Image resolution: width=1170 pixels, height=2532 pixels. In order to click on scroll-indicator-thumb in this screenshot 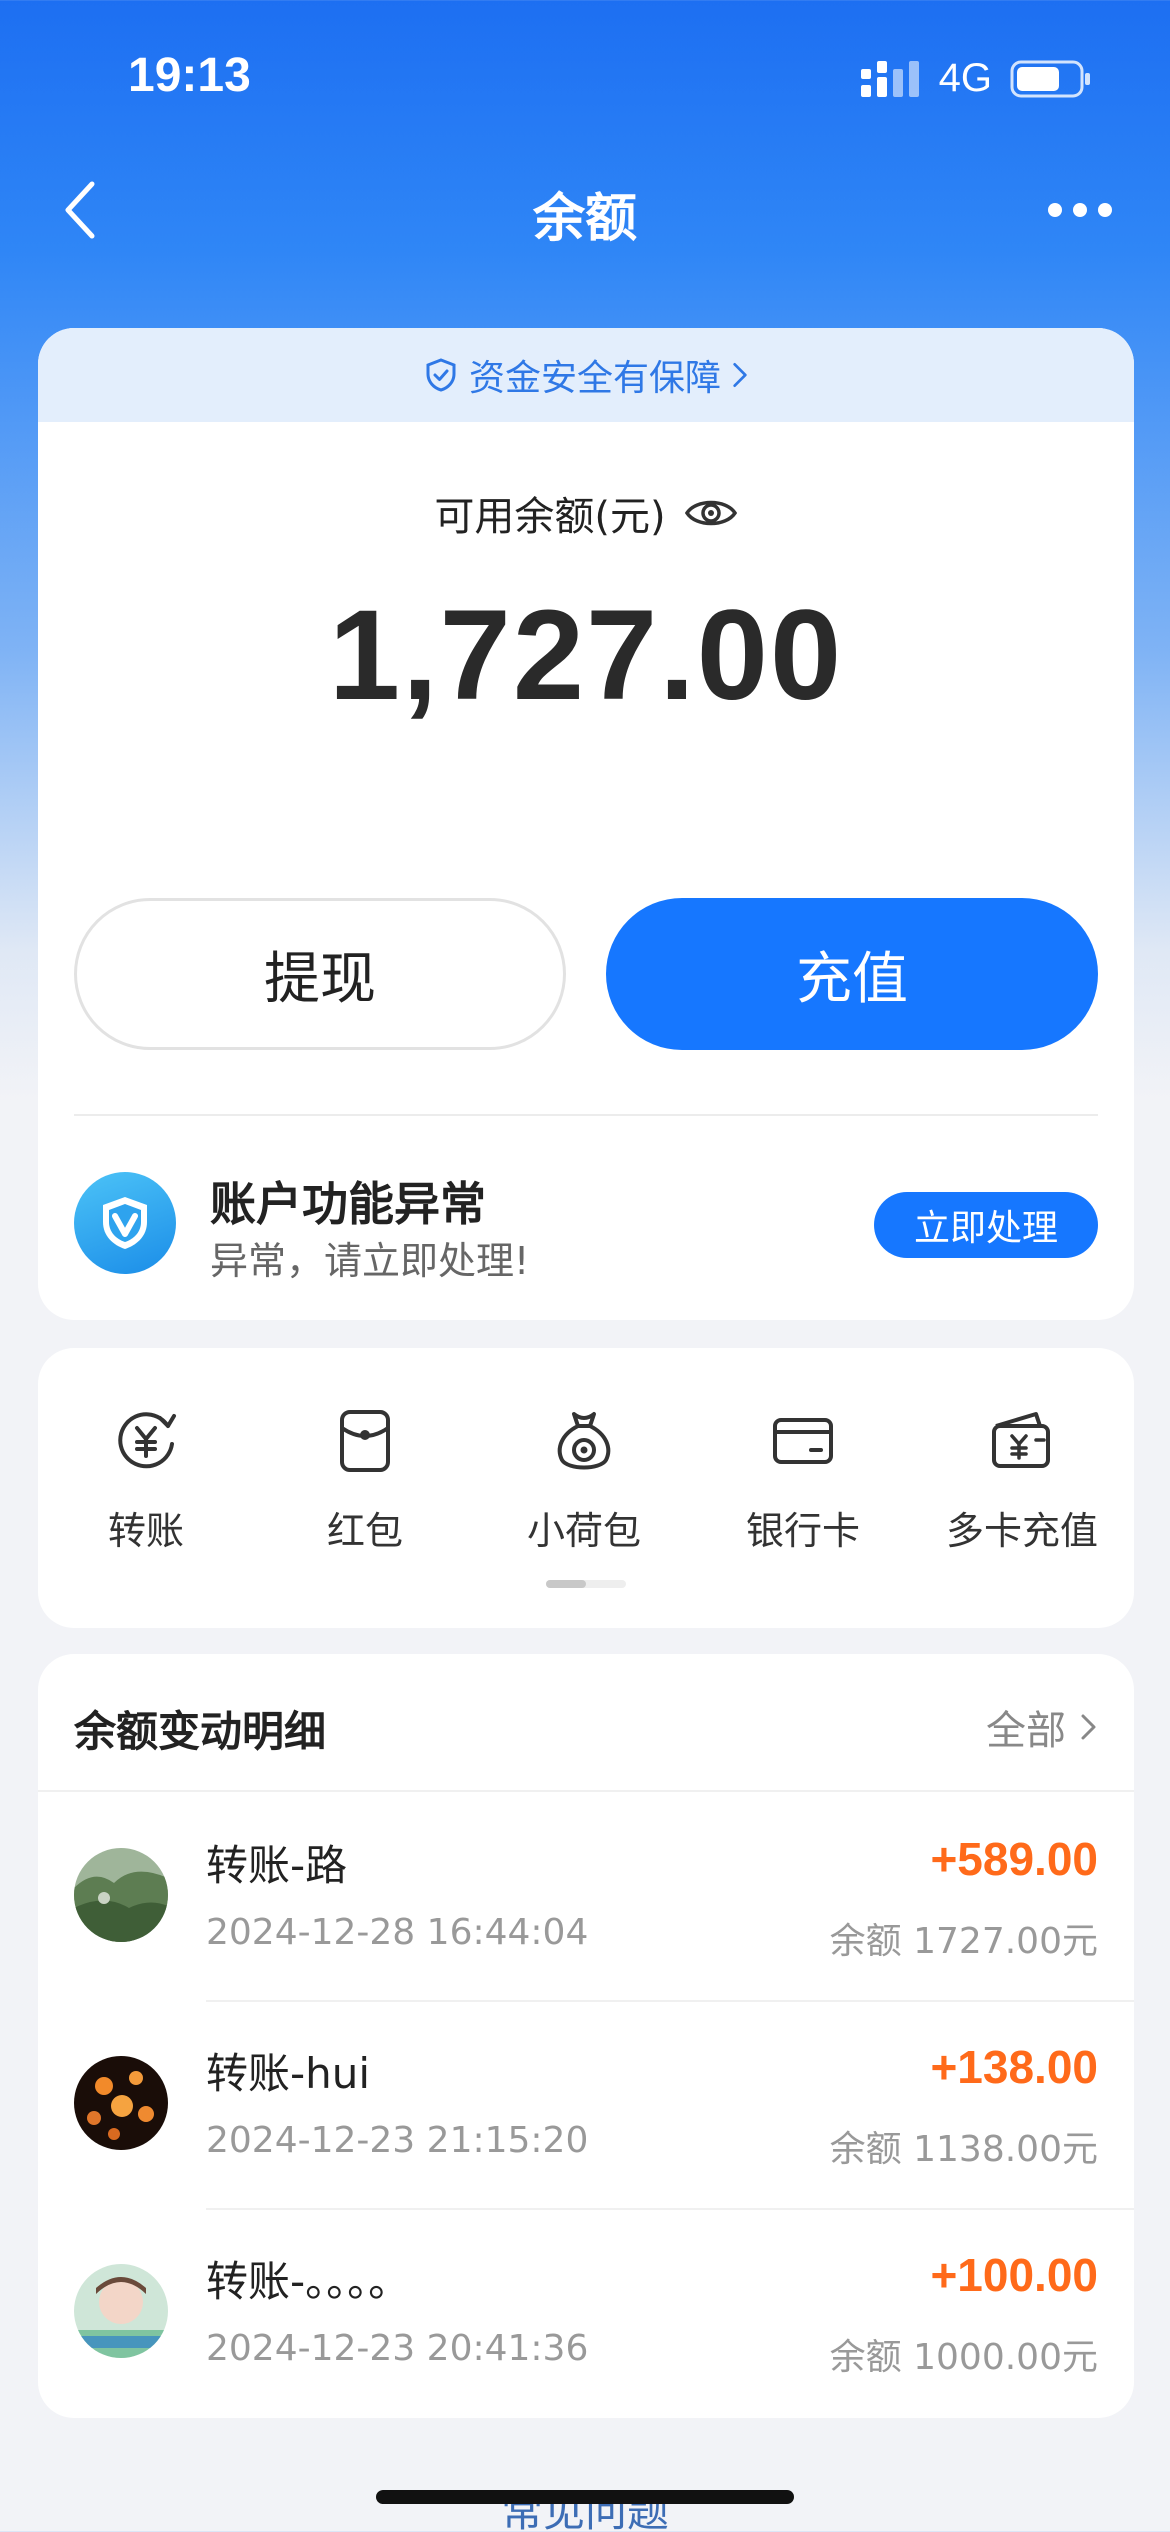, I will do `click(566, 1584)`.